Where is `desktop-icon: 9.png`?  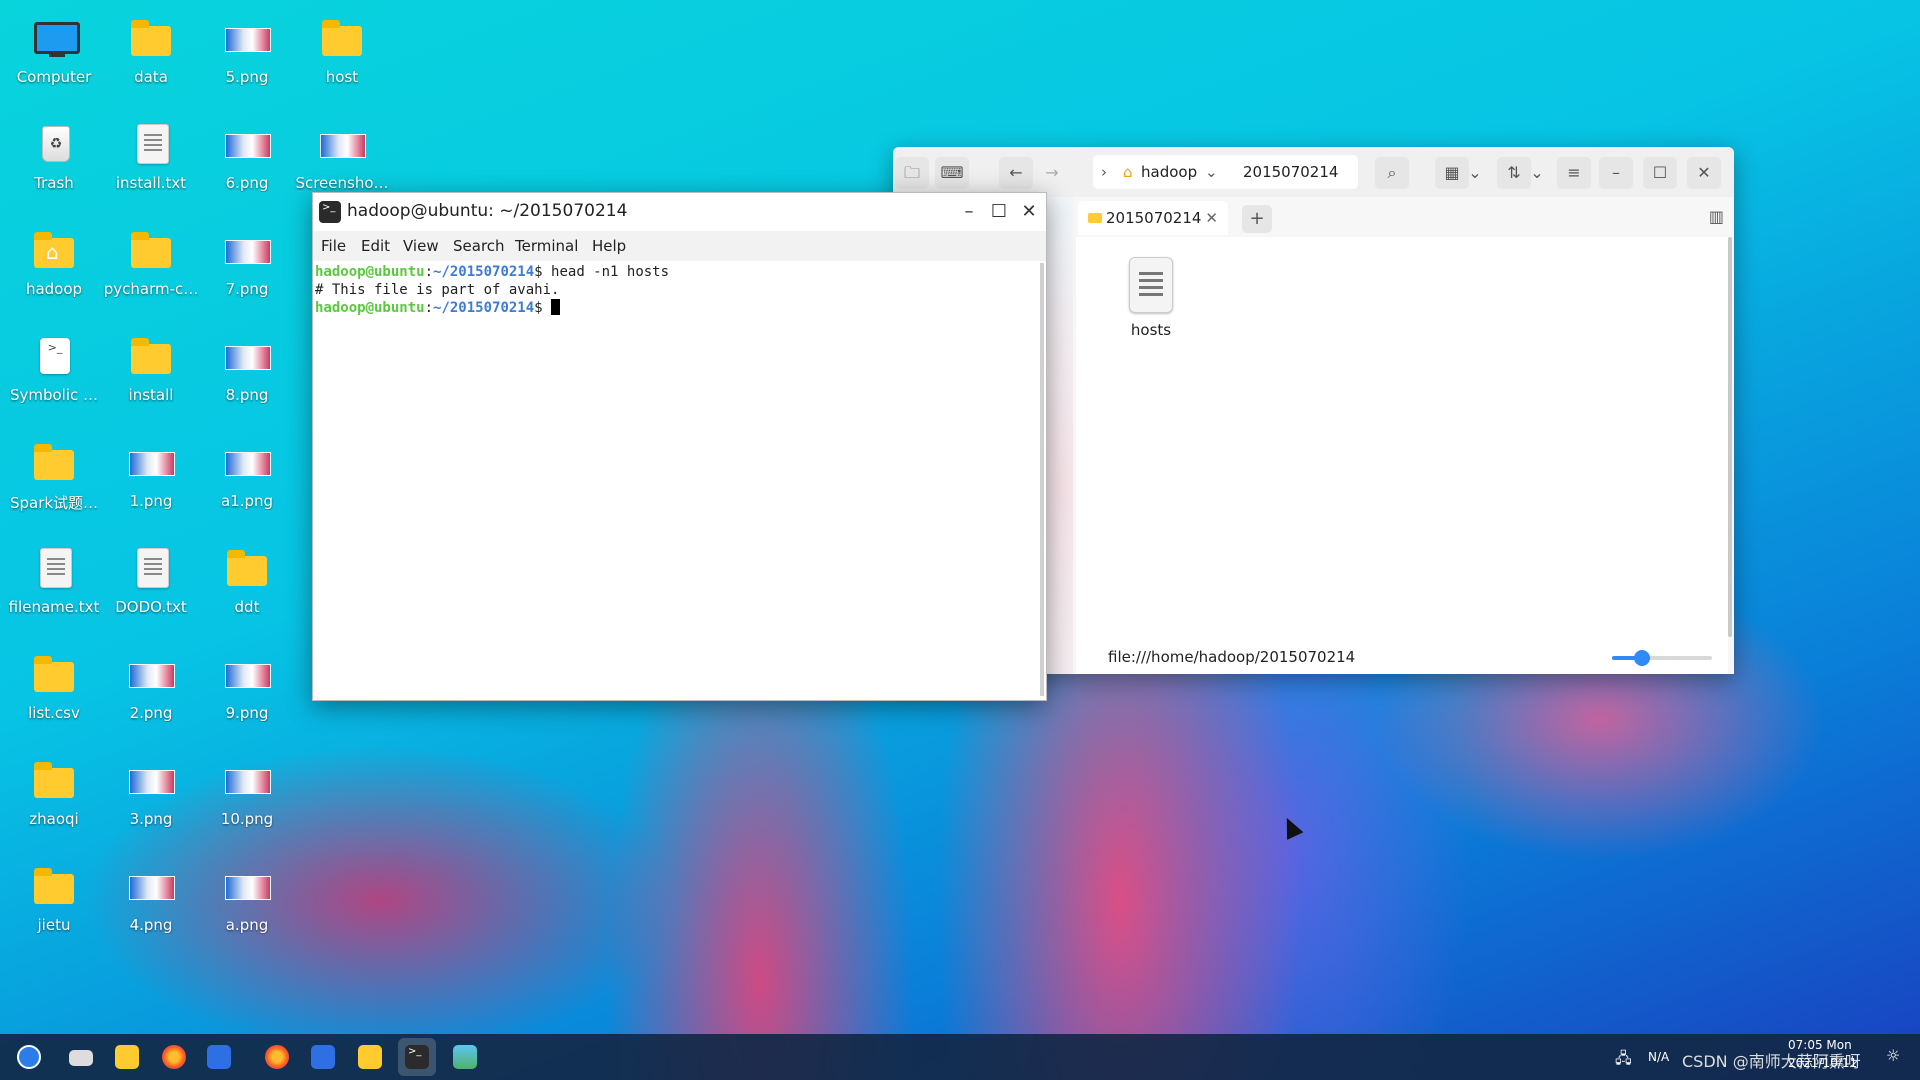
desktop-icon: 9.png is located at coordinates (247, 686).